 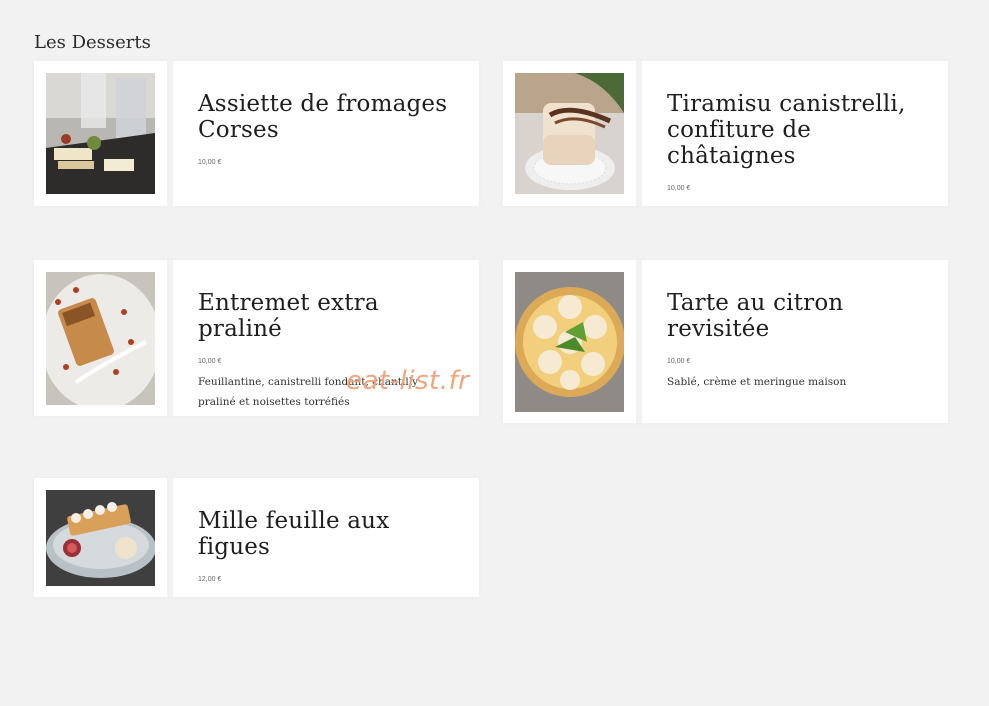 What do you see at coordinates (100, 338) in the screenshot?
I see `dish-photo-entremet` at bounding box center [100, 338].